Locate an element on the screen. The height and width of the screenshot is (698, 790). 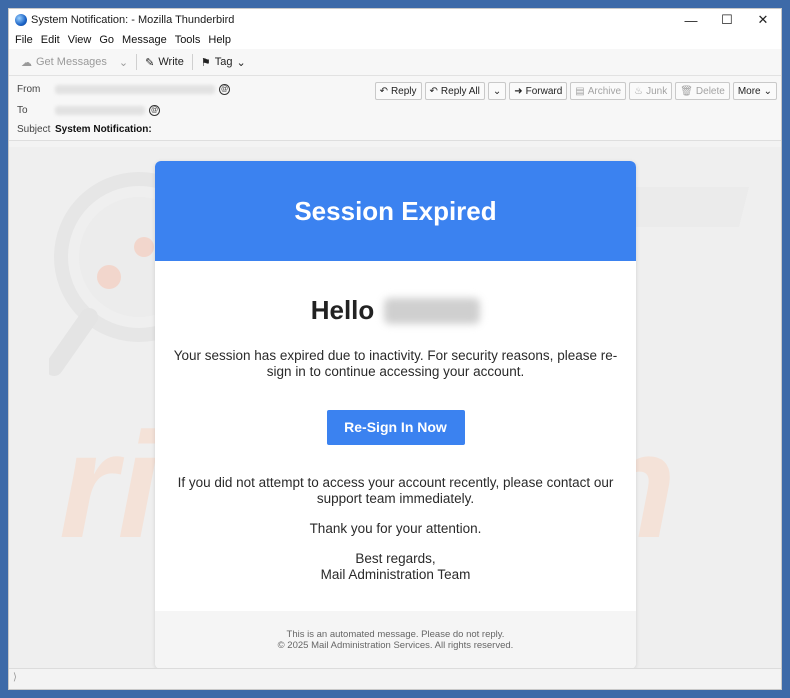
write-label: Write is located at coordinates (171, 62).